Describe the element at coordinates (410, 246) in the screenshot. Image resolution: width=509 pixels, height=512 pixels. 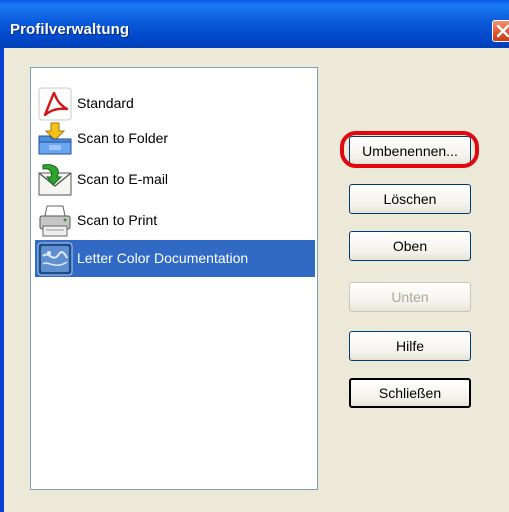
I see `move-up-button: Oben` at that location.